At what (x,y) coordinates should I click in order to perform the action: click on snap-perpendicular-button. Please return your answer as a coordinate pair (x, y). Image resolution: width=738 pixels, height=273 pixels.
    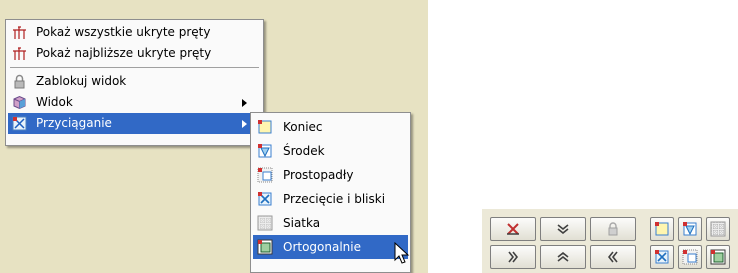
    Looking at the image, I should click on (690, 257).